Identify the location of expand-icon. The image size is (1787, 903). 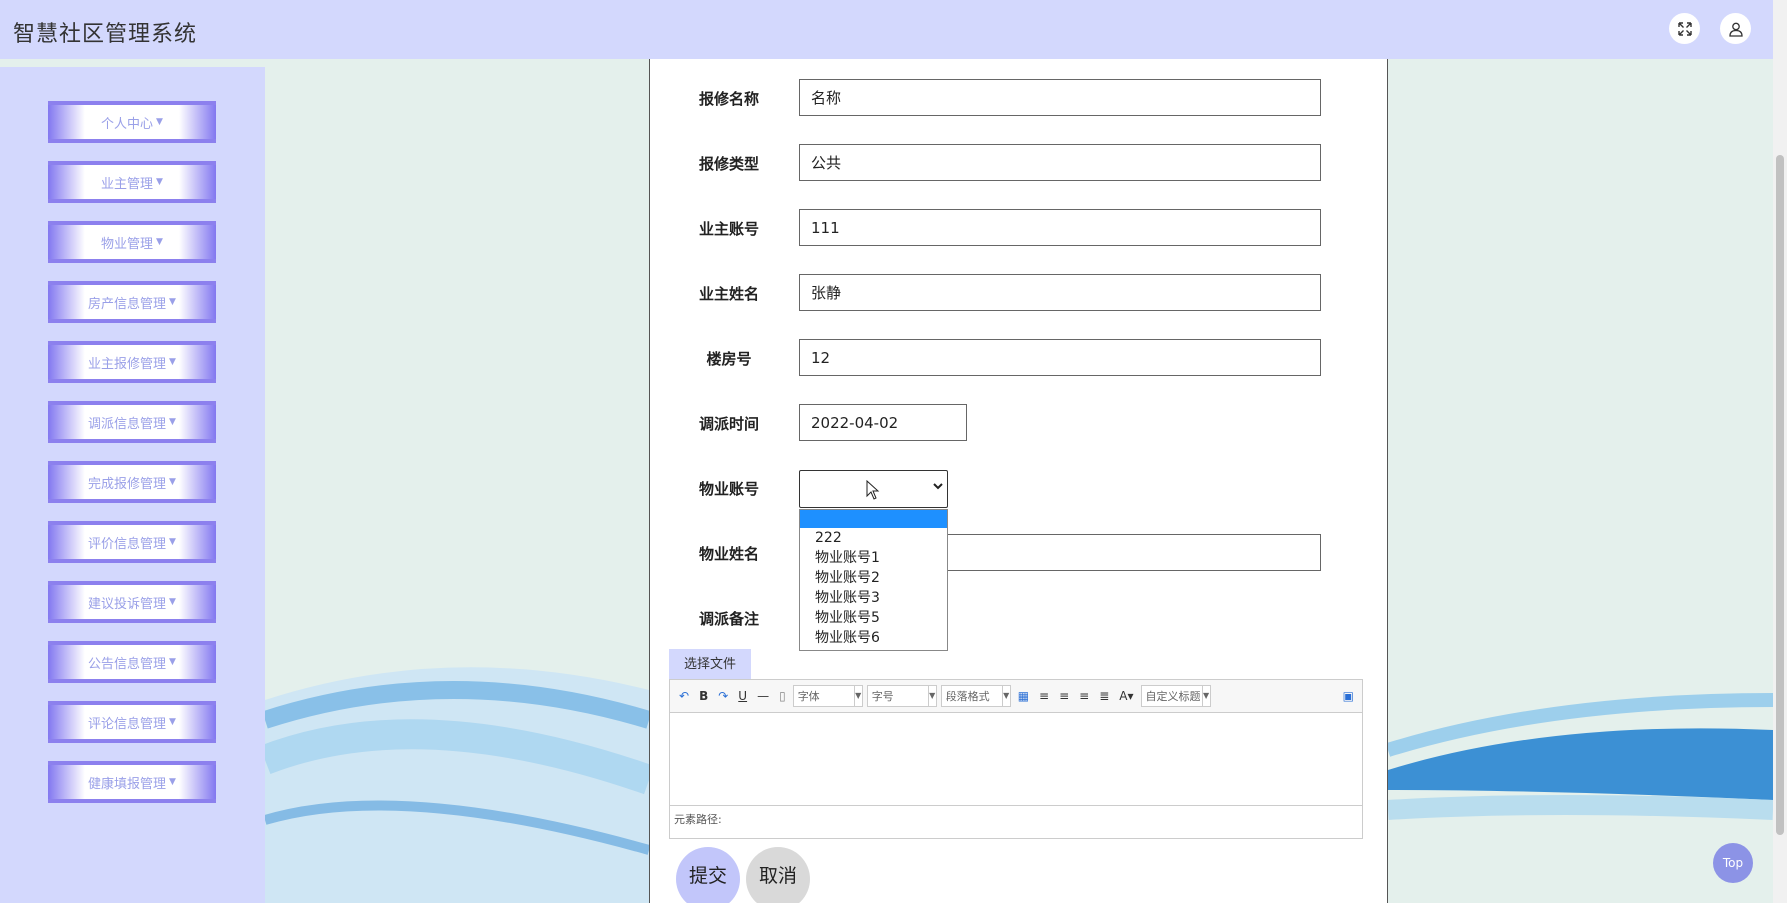
(1684, 28).